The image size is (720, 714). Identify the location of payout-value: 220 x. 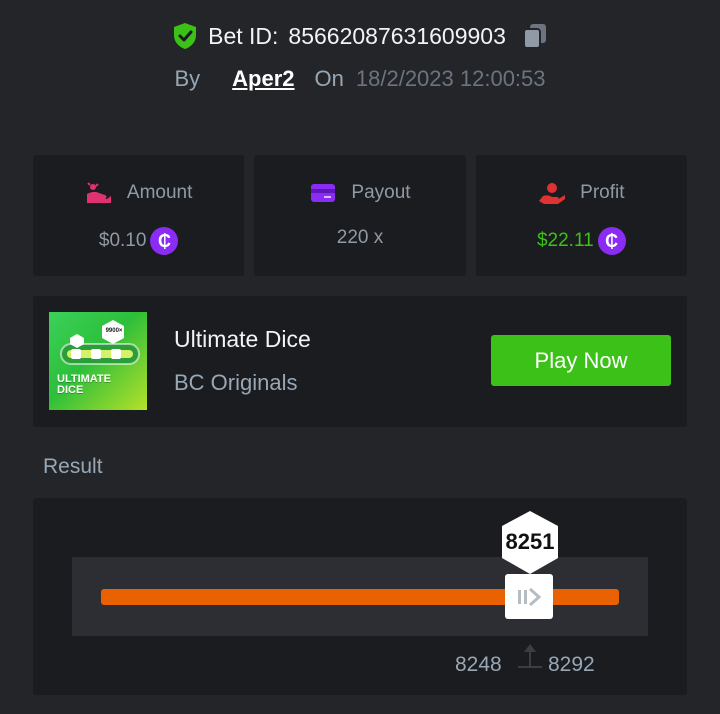
(360, 237).